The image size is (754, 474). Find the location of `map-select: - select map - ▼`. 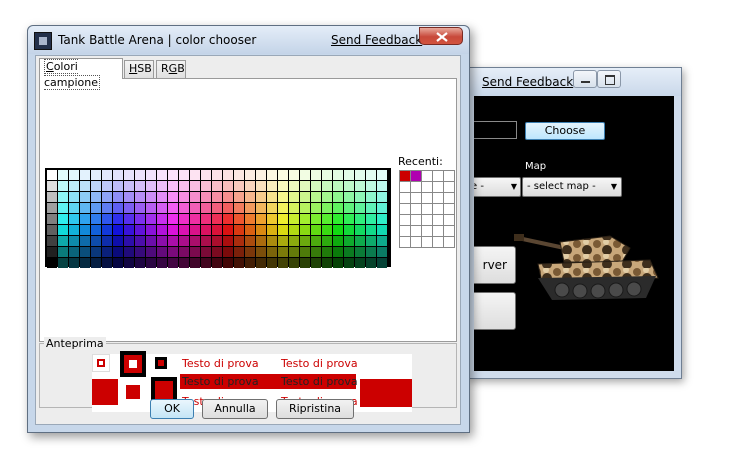

map-select: - select map - ▼ is located at coordinates (572, 187).